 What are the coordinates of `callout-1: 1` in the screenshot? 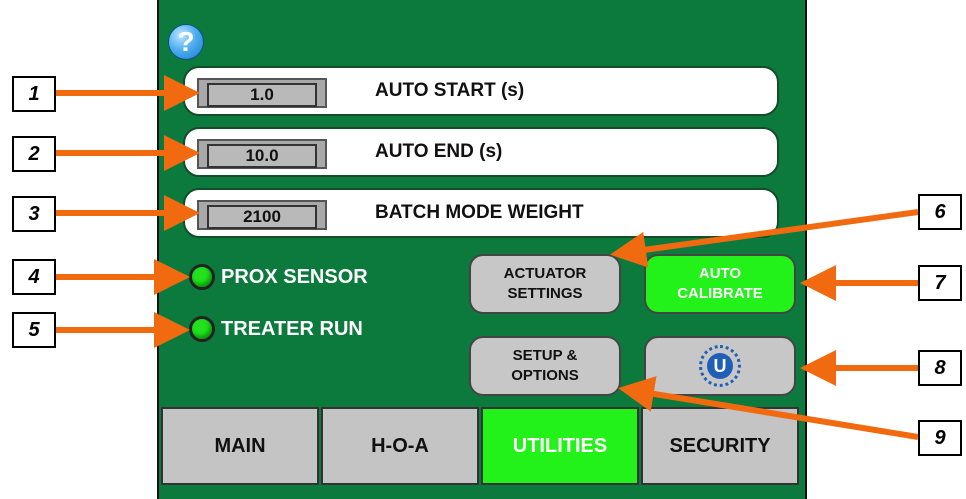 It's located at (34, 94).